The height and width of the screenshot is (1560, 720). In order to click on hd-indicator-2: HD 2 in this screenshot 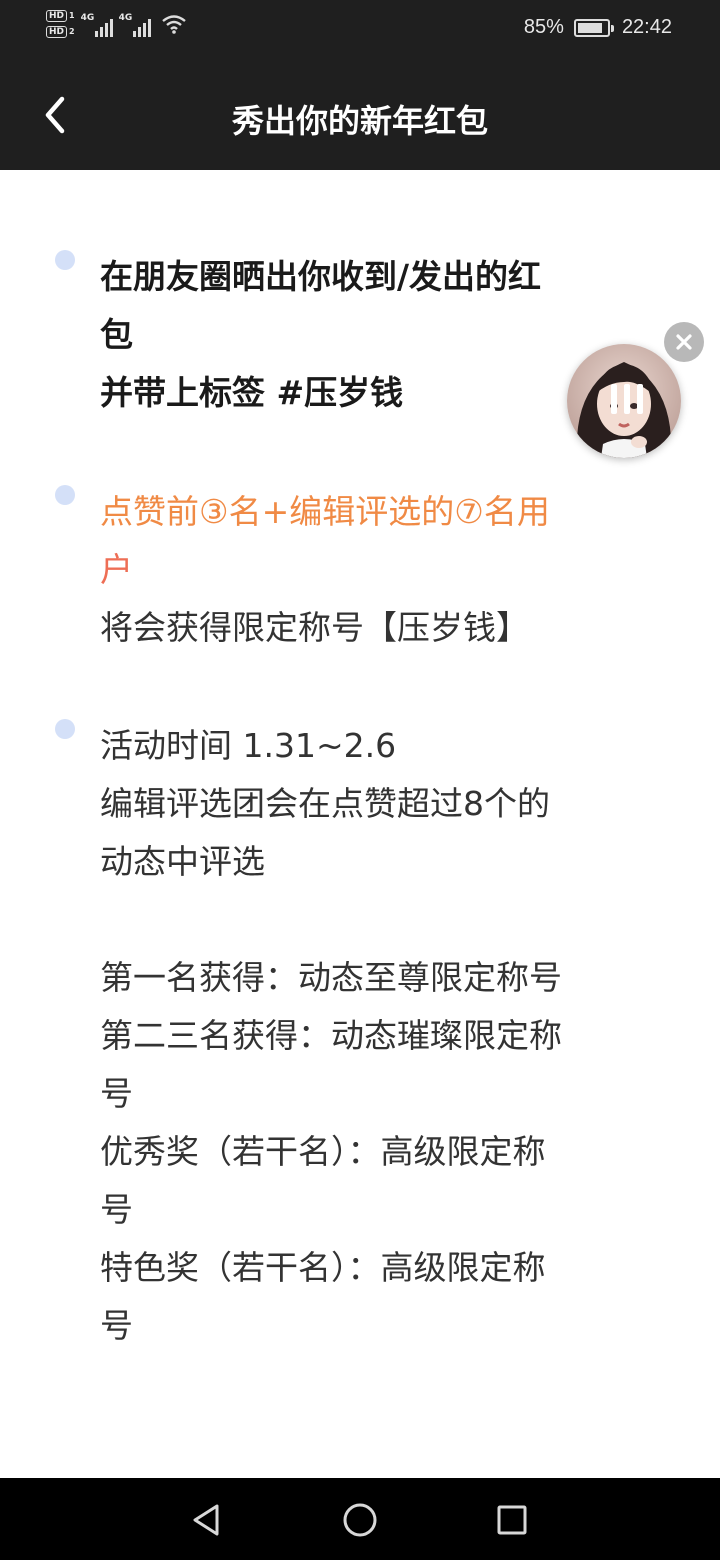, I will do `click(60, 32)`.